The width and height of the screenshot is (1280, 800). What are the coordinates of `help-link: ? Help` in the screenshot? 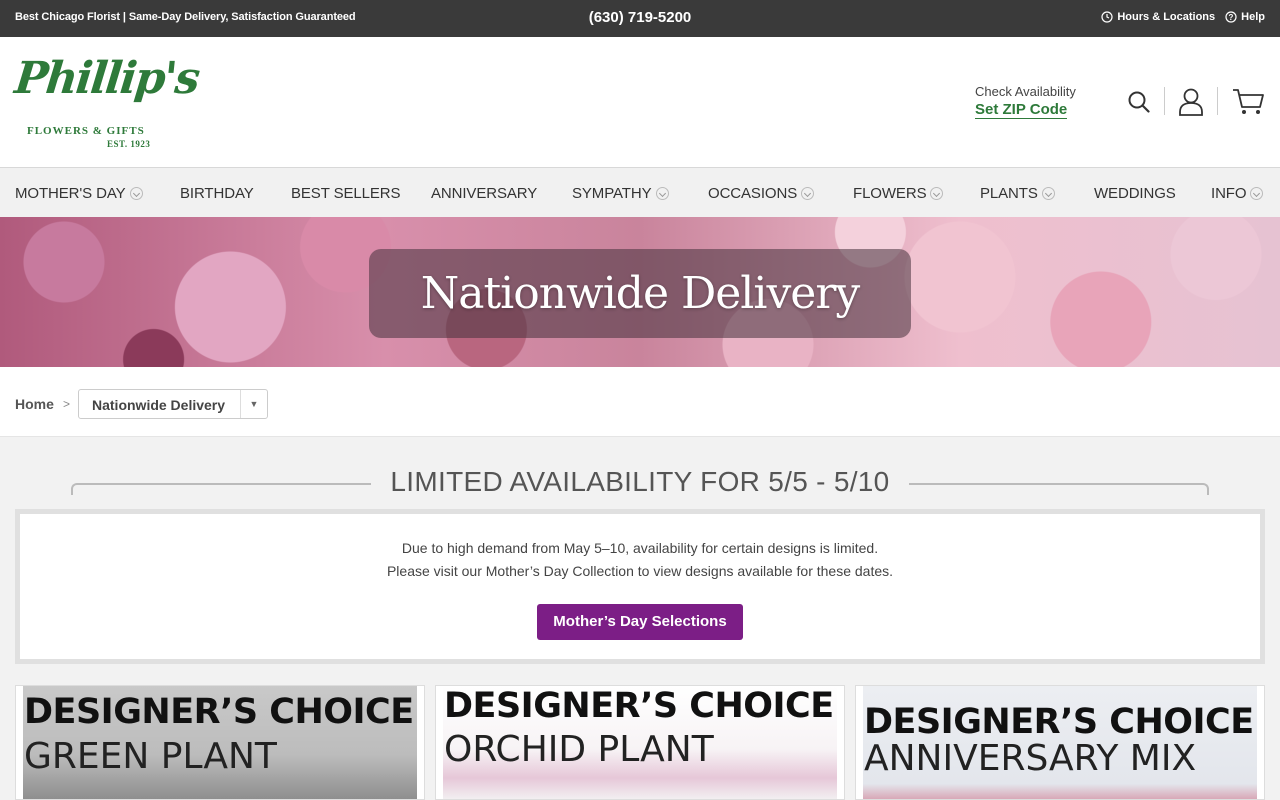 It's located at (1245, 17).